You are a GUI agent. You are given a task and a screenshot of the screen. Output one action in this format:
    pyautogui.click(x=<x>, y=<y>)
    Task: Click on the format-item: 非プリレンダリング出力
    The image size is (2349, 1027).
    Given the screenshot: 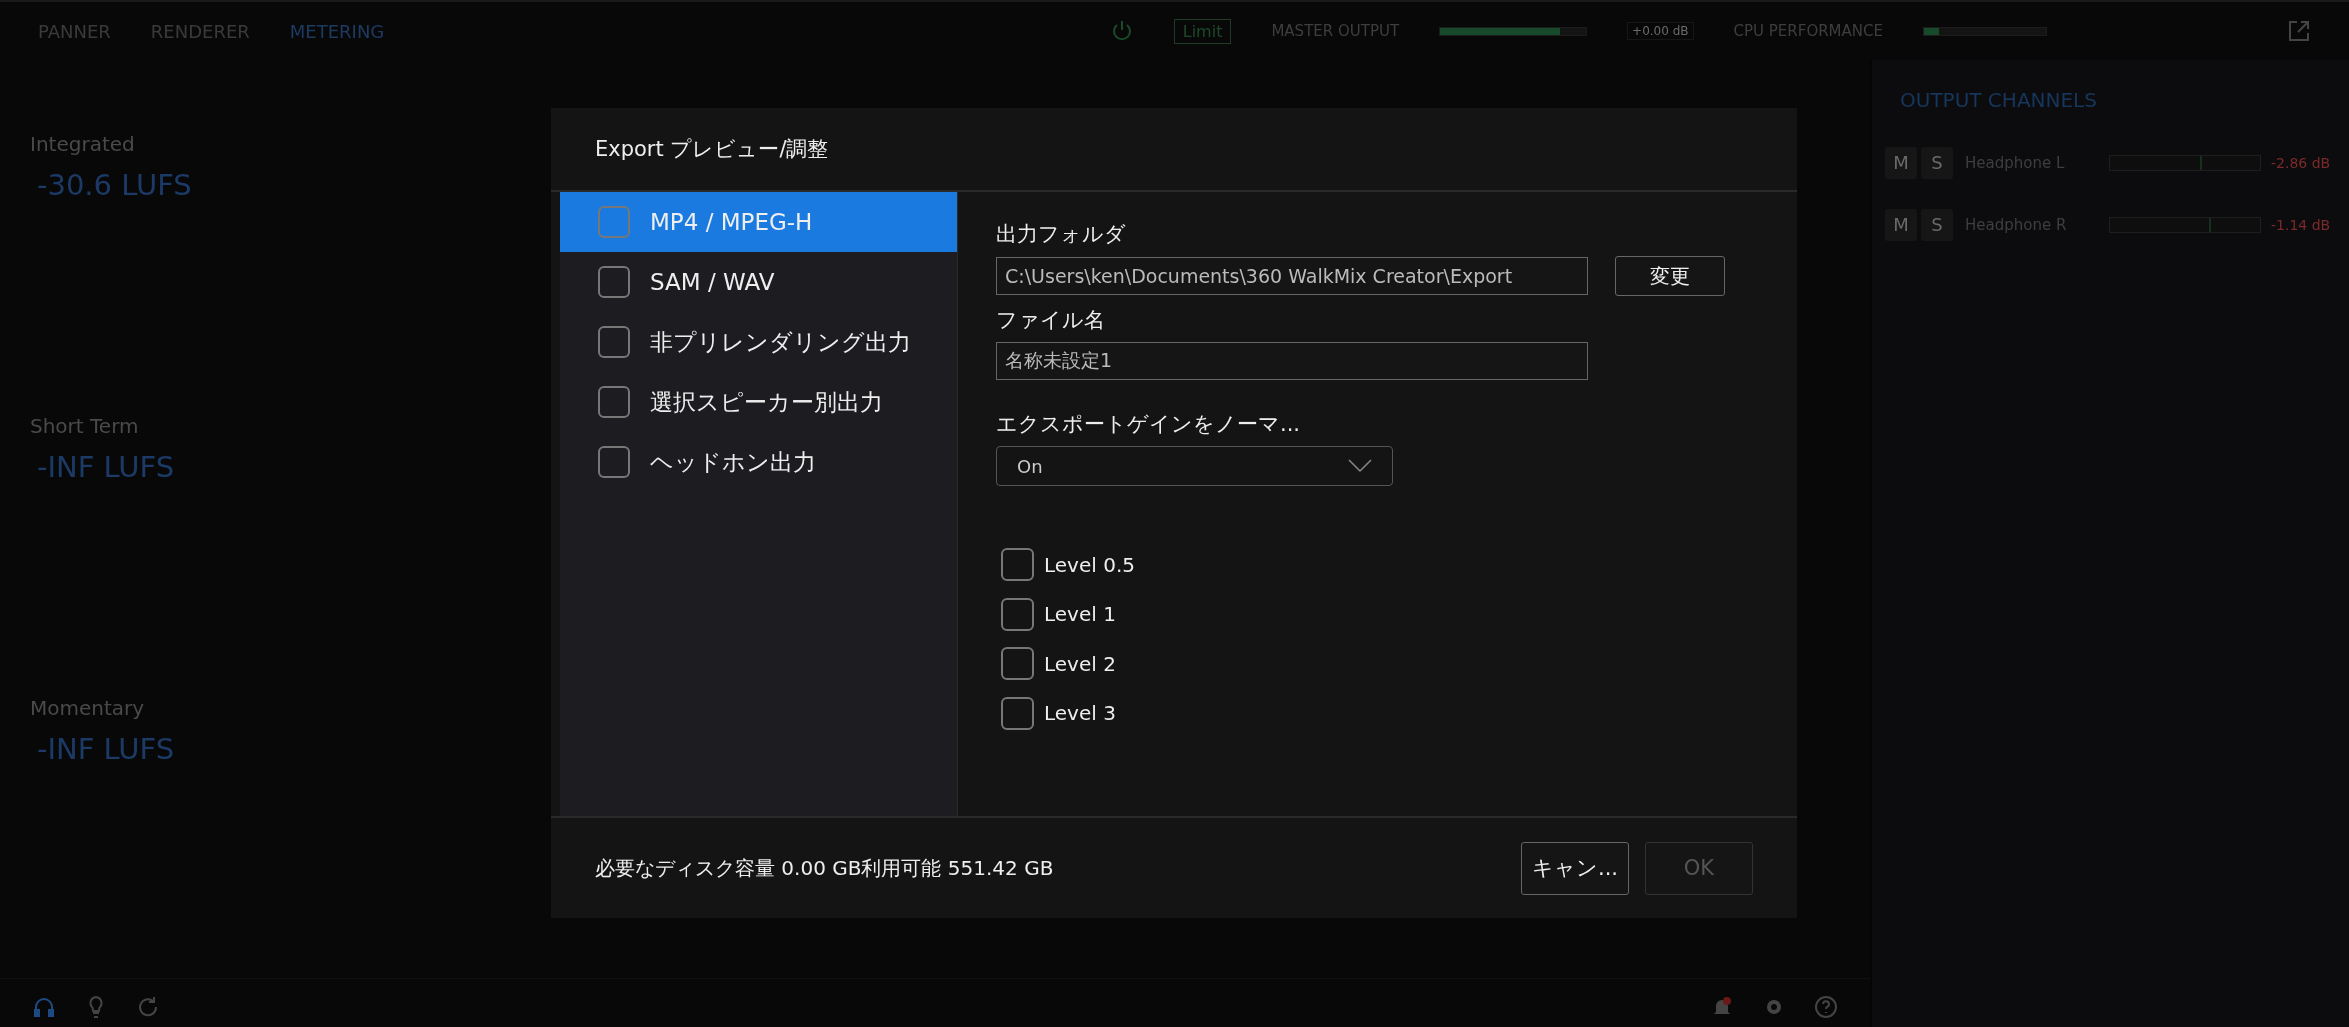 What is the action you would take?
    pyautogui.click(x=758, y=342)
    